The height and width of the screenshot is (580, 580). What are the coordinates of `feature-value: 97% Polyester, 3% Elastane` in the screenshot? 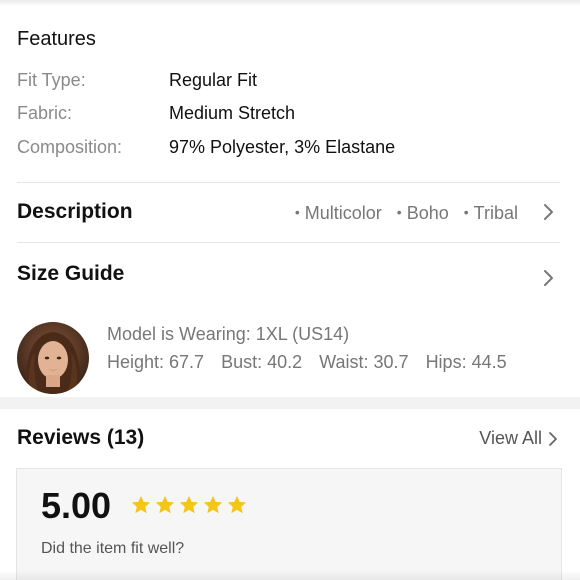 It's located at (282, 147).